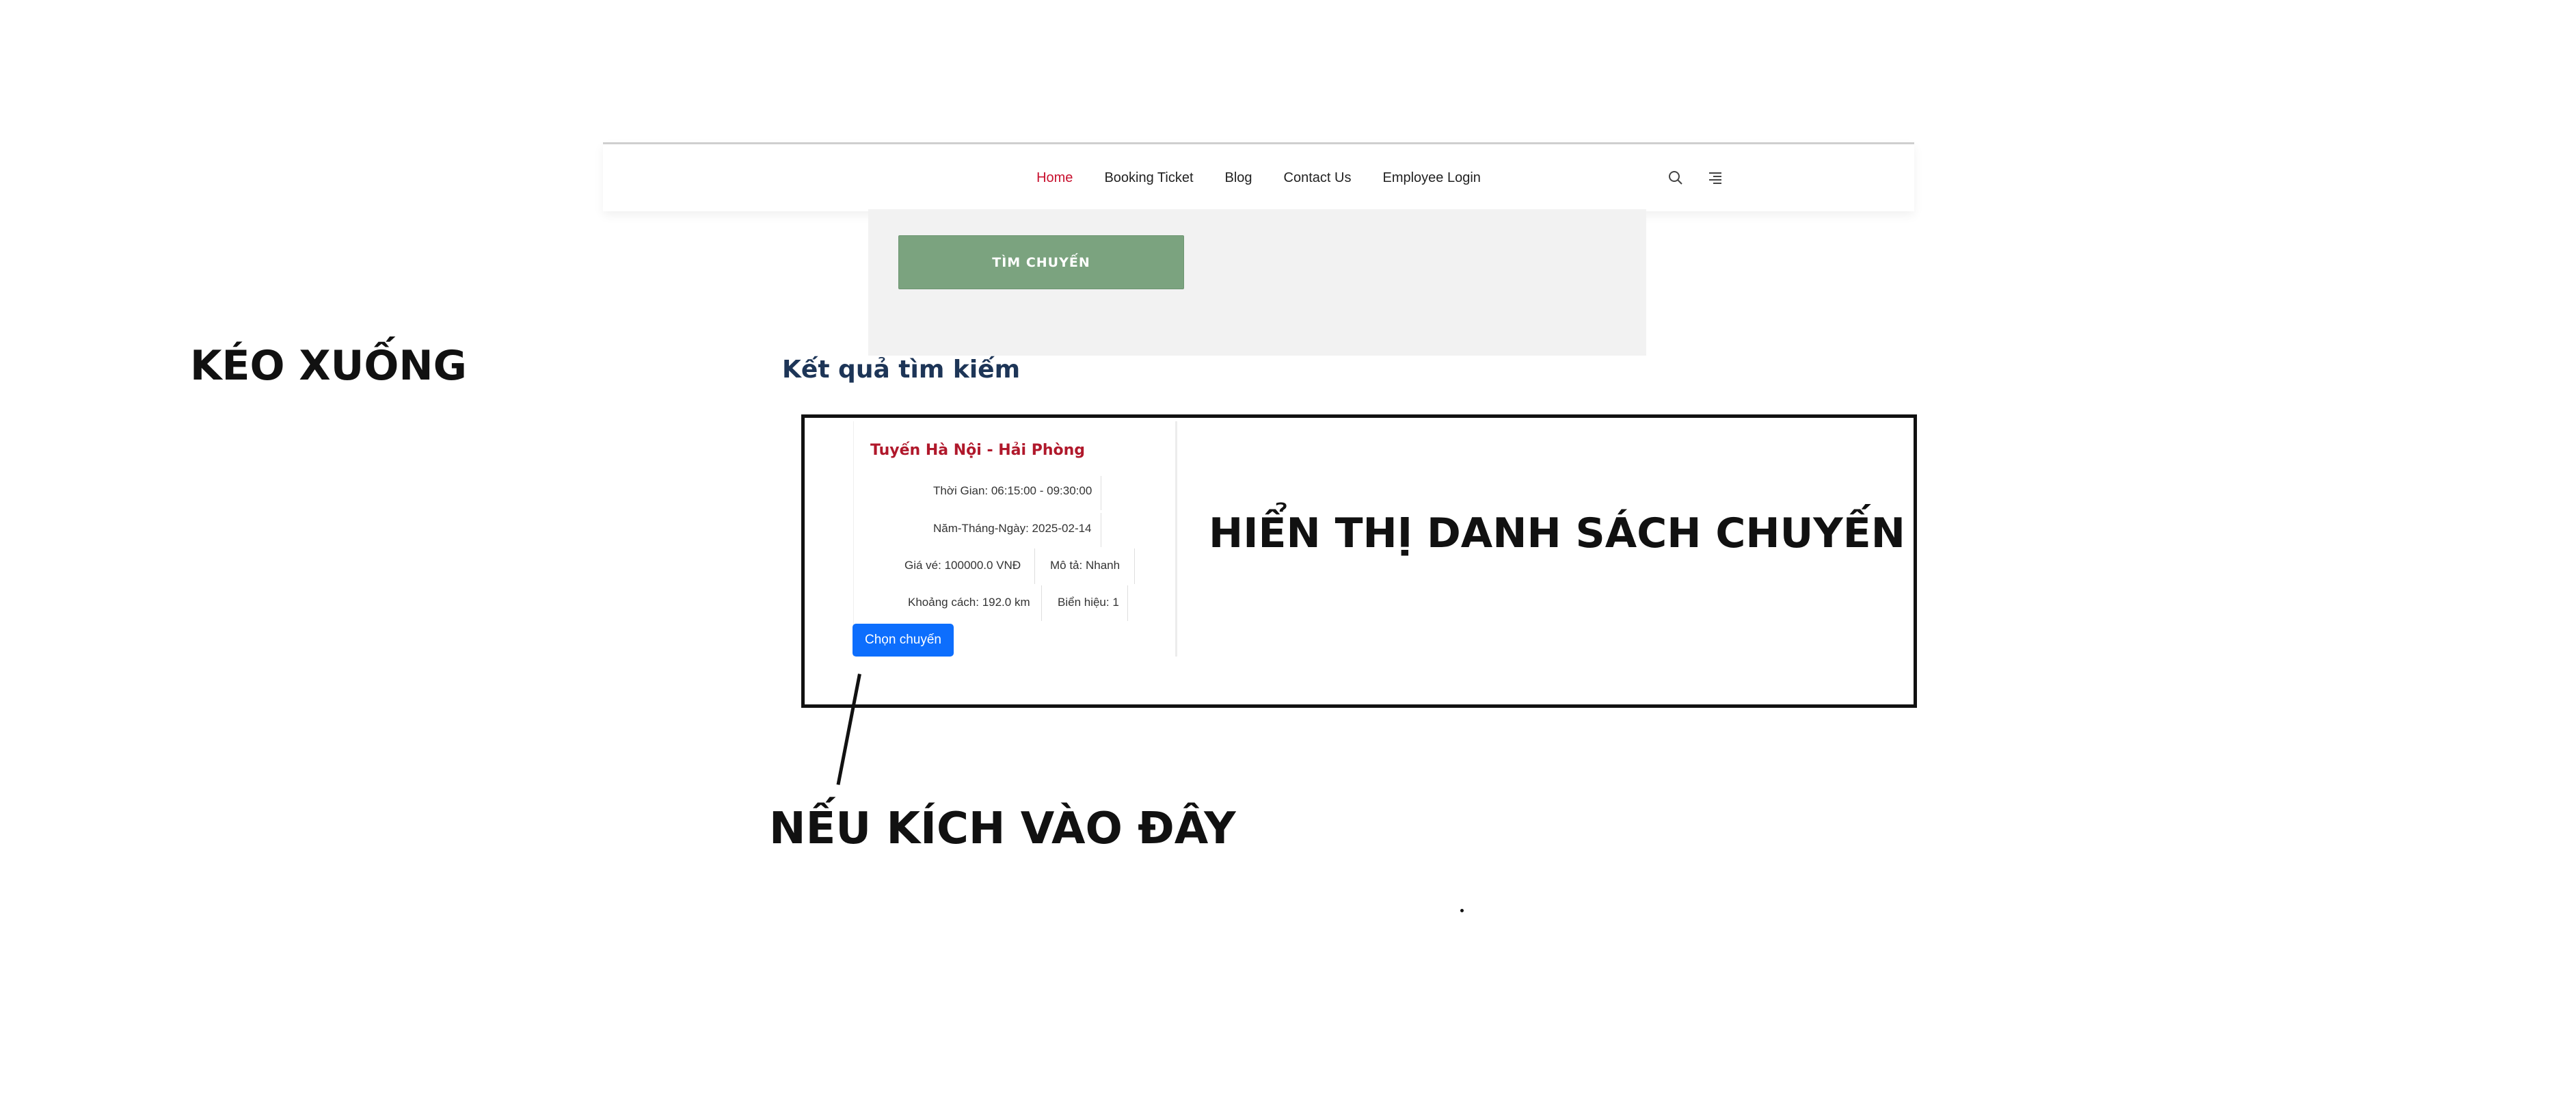 The image size is (2576, 1112). What do you see at coordinates (1431, 178) in the screenshot?
I see `nav-link-employee-login: Employee Login` at bounding box center [1431, 178].